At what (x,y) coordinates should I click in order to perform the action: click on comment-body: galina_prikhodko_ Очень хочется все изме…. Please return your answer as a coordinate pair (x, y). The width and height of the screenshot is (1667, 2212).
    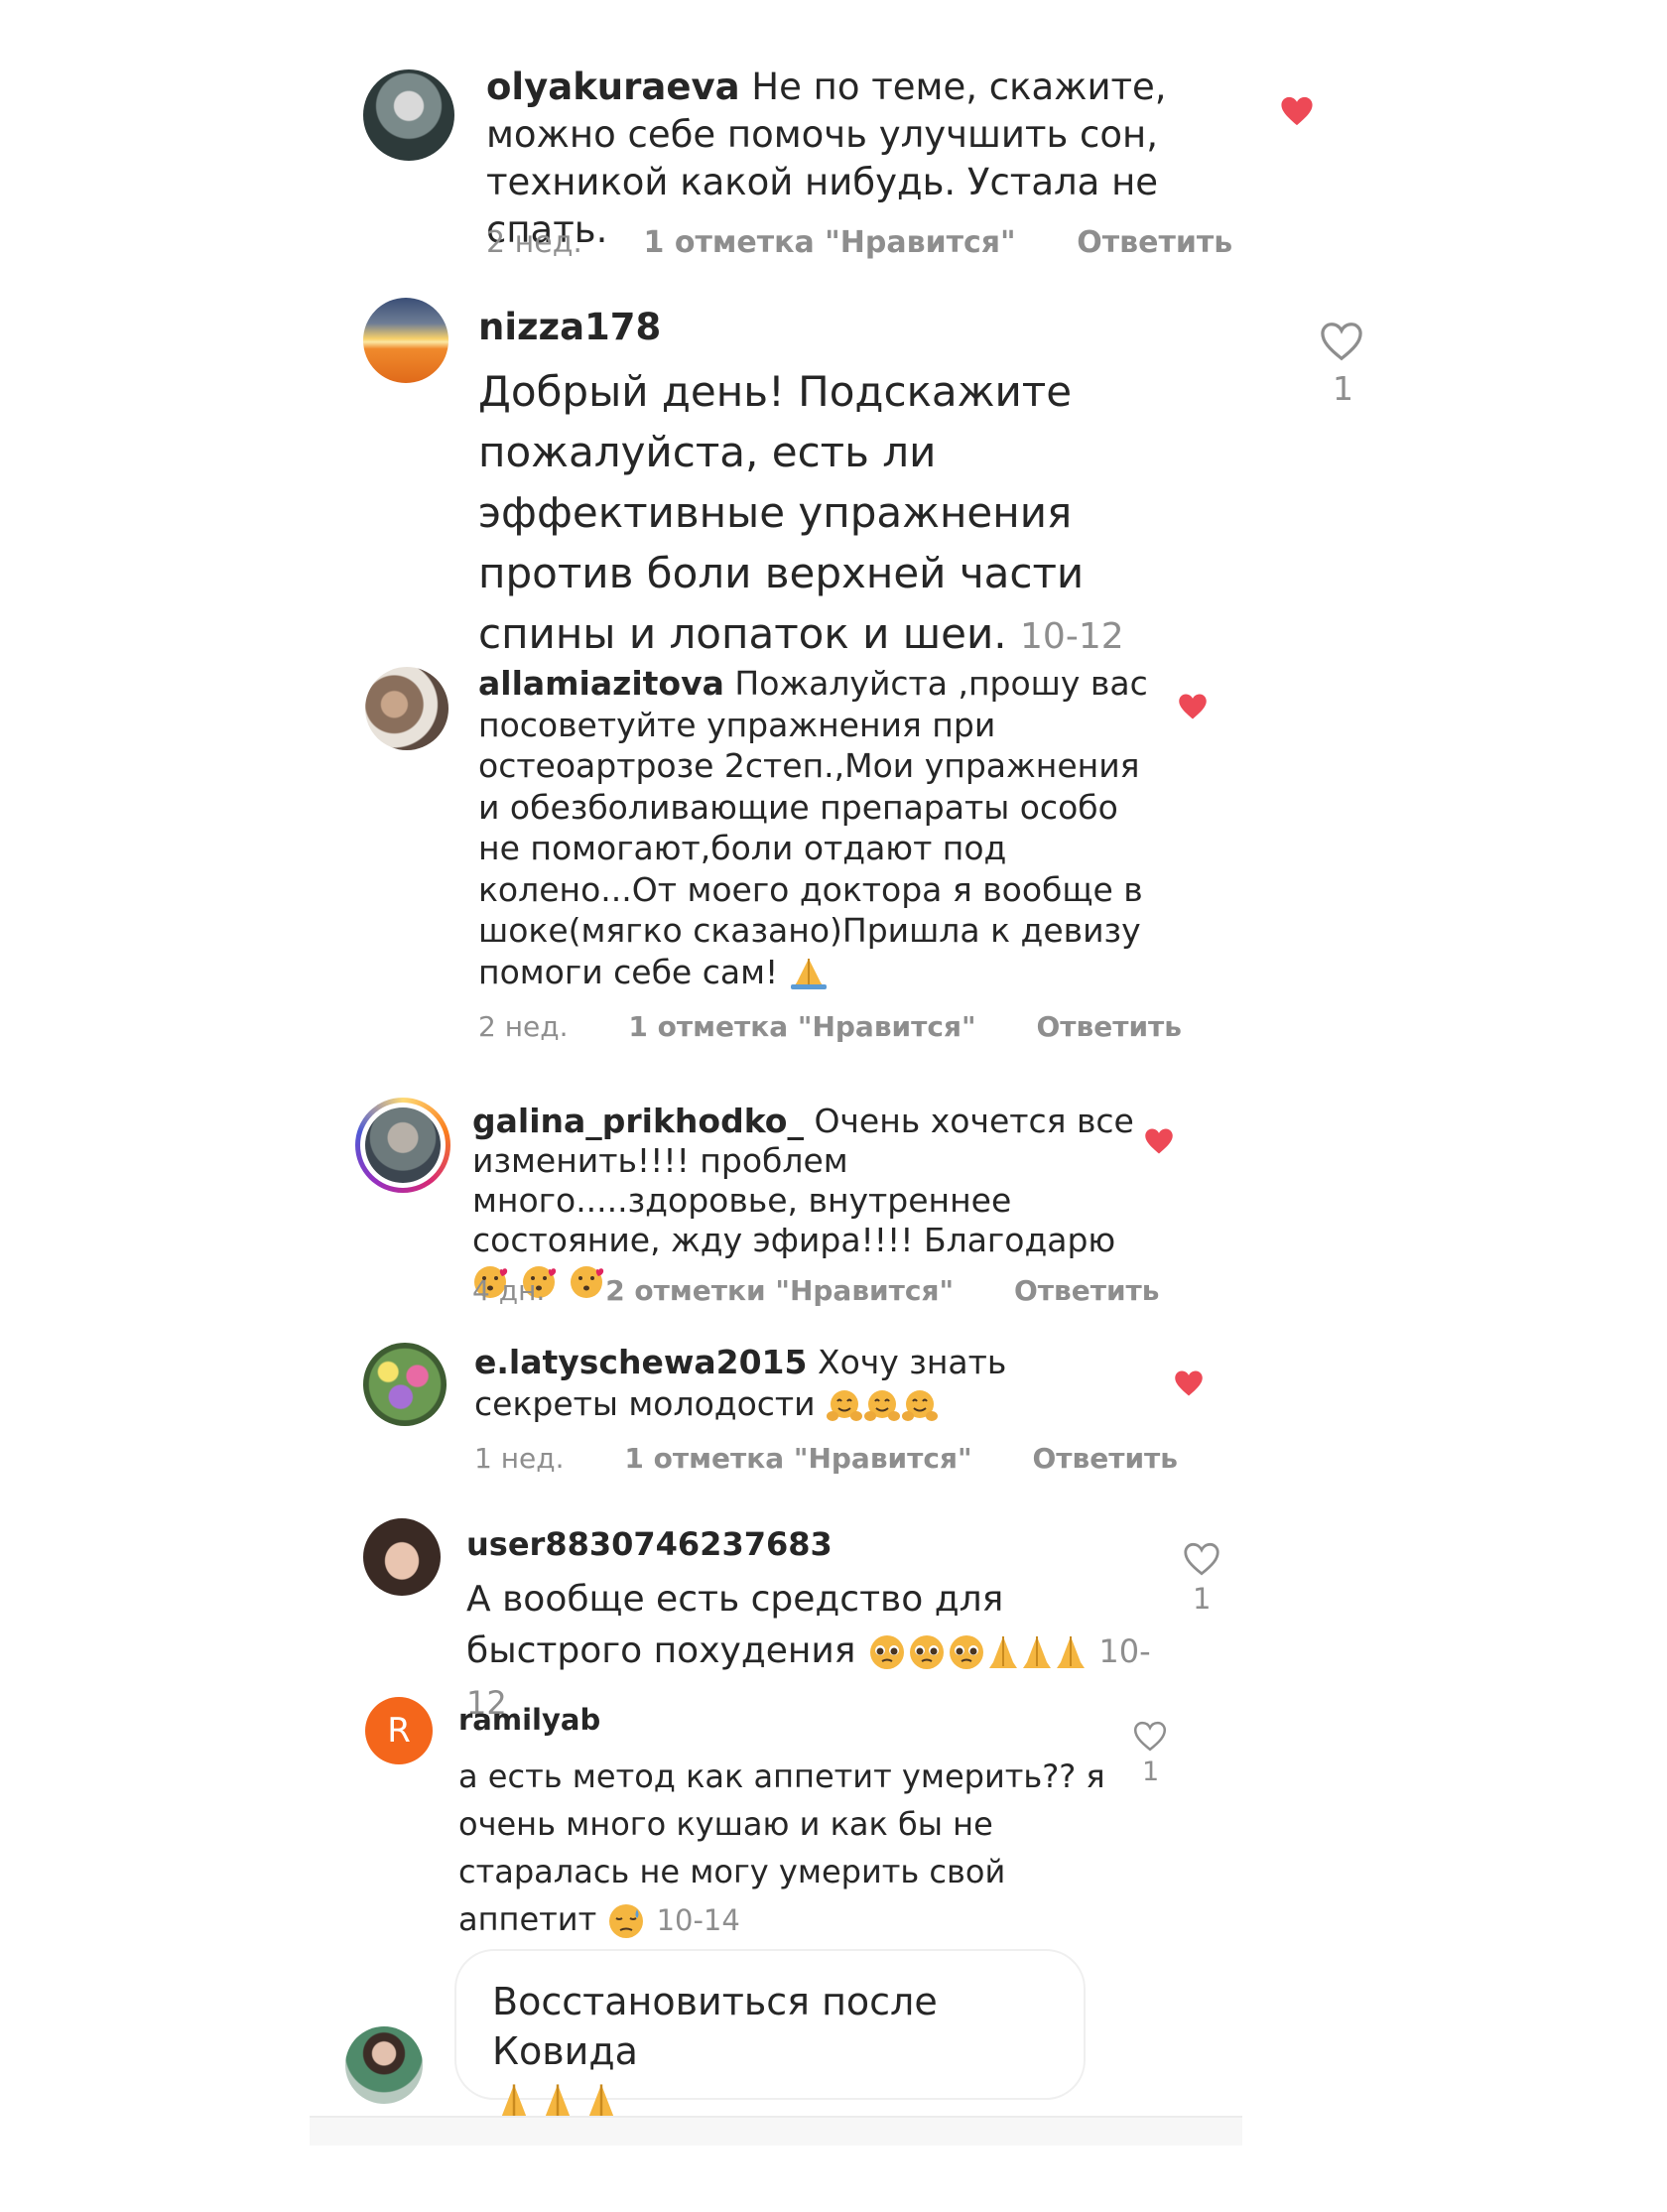
    Looking at the image, I should click on (809, 1201).